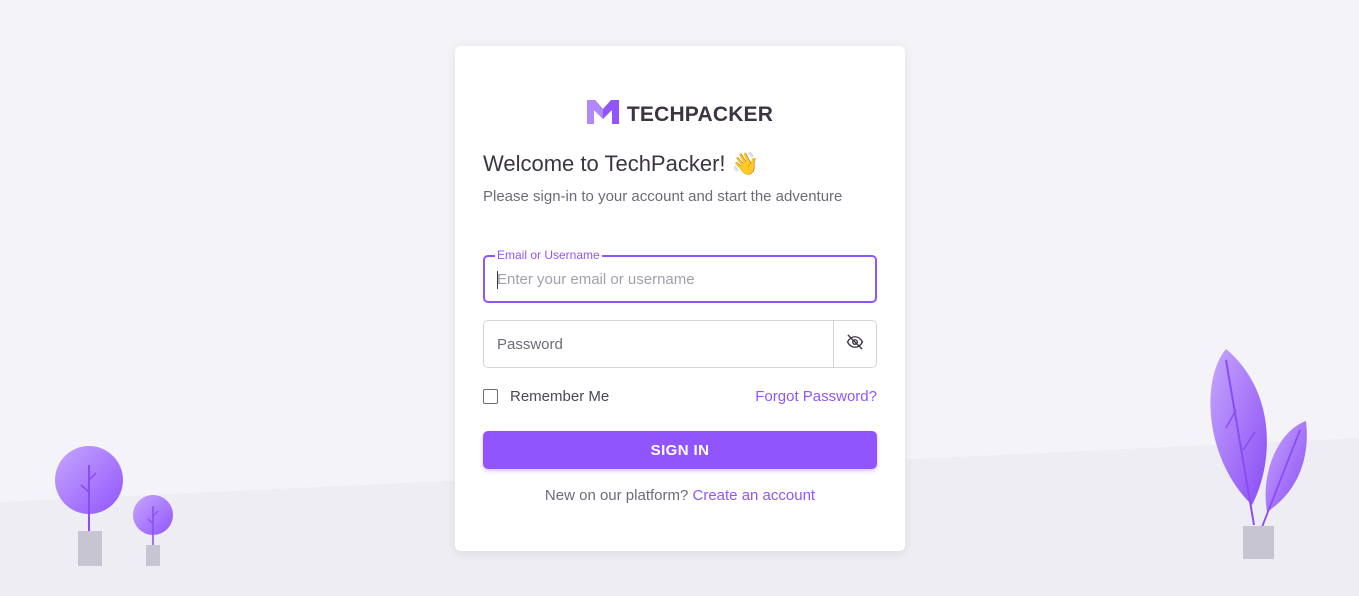  What do you see at coordinates (680, 396) in the screenshot?
I see `remember-row: Remember Me Forgot Password?` at bounding box center [680, 396].